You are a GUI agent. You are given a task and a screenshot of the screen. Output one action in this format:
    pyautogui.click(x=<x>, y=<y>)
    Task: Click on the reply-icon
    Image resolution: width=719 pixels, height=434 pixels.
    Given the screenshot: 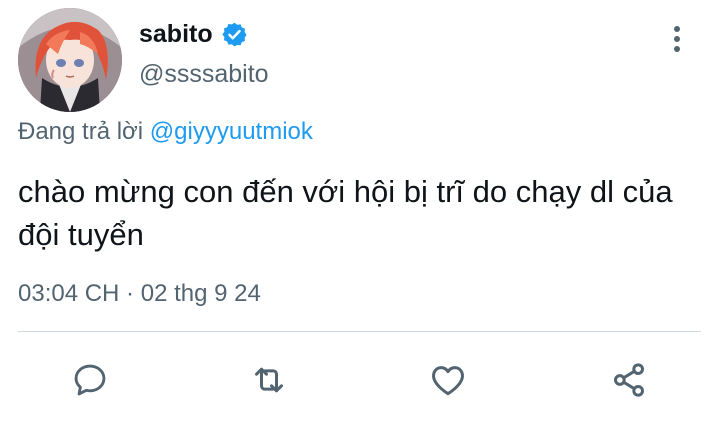 What is the action you would take?
    pyautogui.click(x=90, y=380)
    